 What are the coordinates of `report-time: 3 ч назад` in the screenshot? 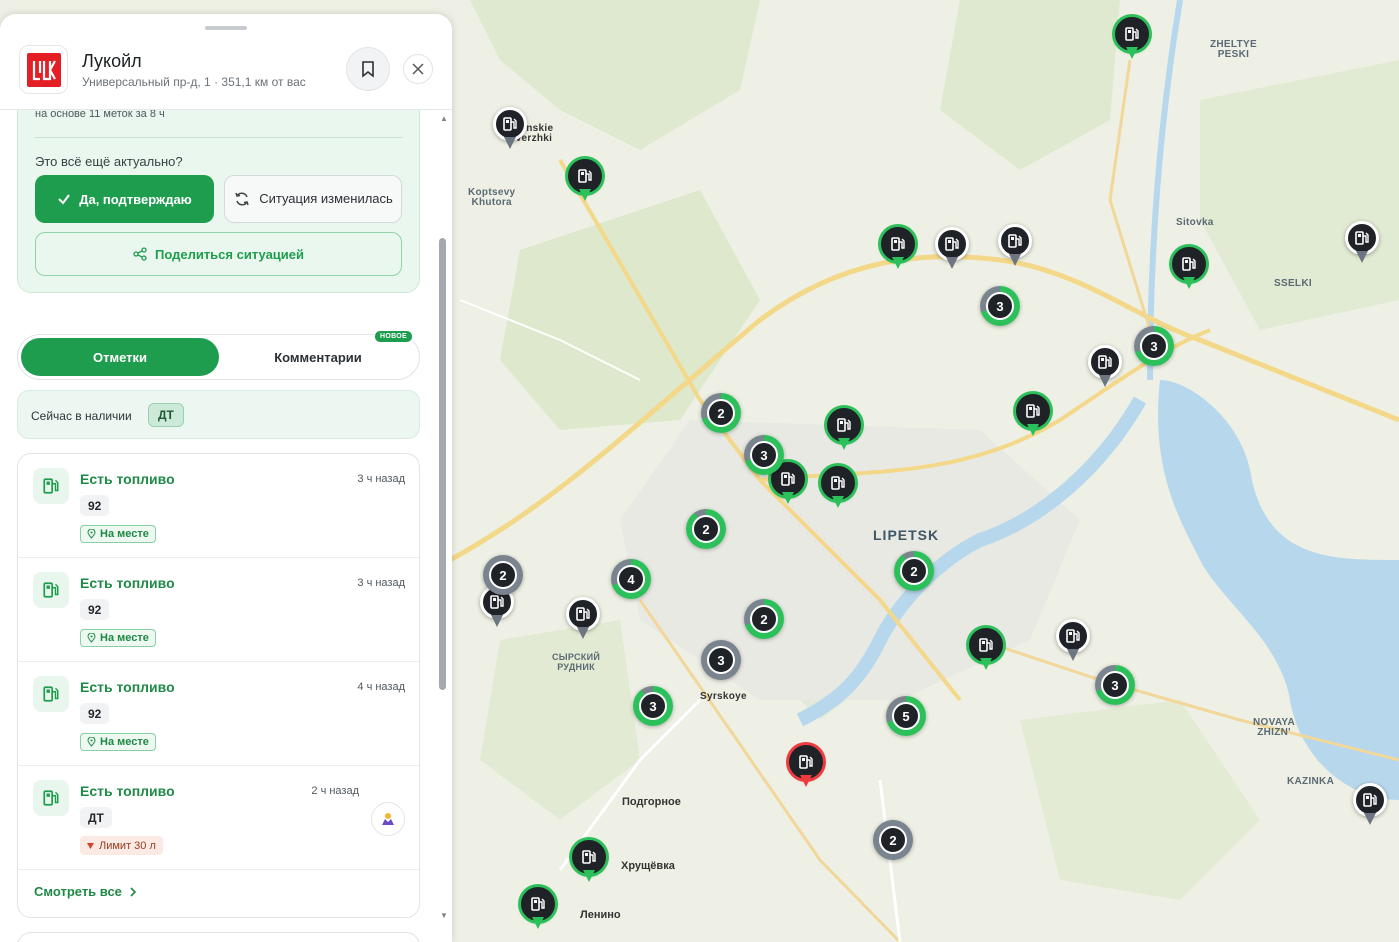 It's located at (381, 479).